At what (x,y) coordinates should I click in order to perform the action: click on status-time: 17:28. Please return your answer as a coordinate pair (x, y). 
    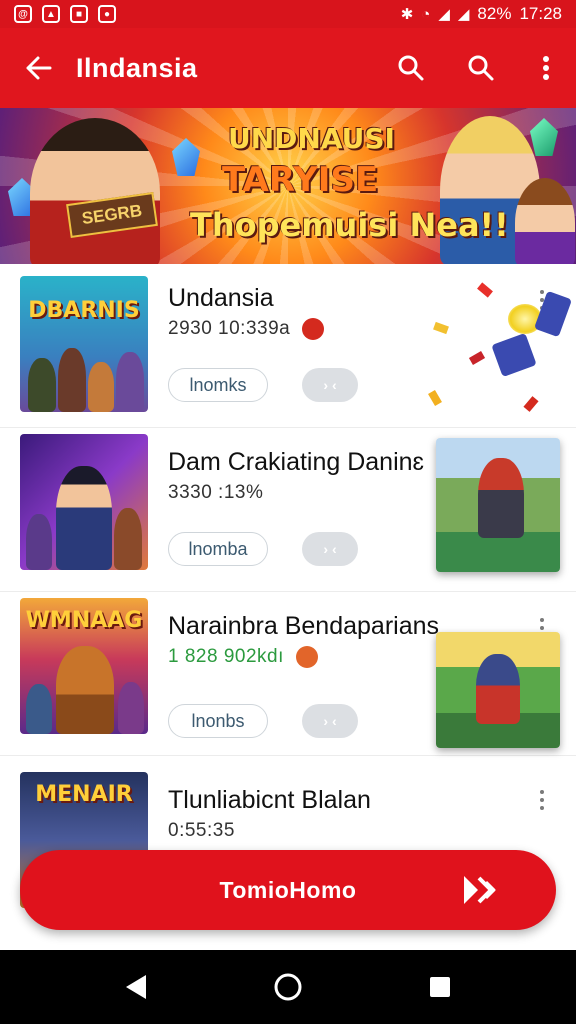
    Looking at the image, I should click on (540, 13).